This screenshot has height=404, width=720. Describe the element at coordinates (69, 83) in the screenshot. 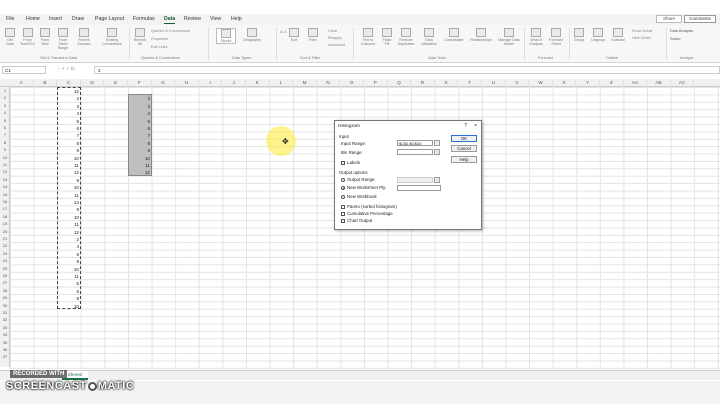

I see `column-header: C` at that location.